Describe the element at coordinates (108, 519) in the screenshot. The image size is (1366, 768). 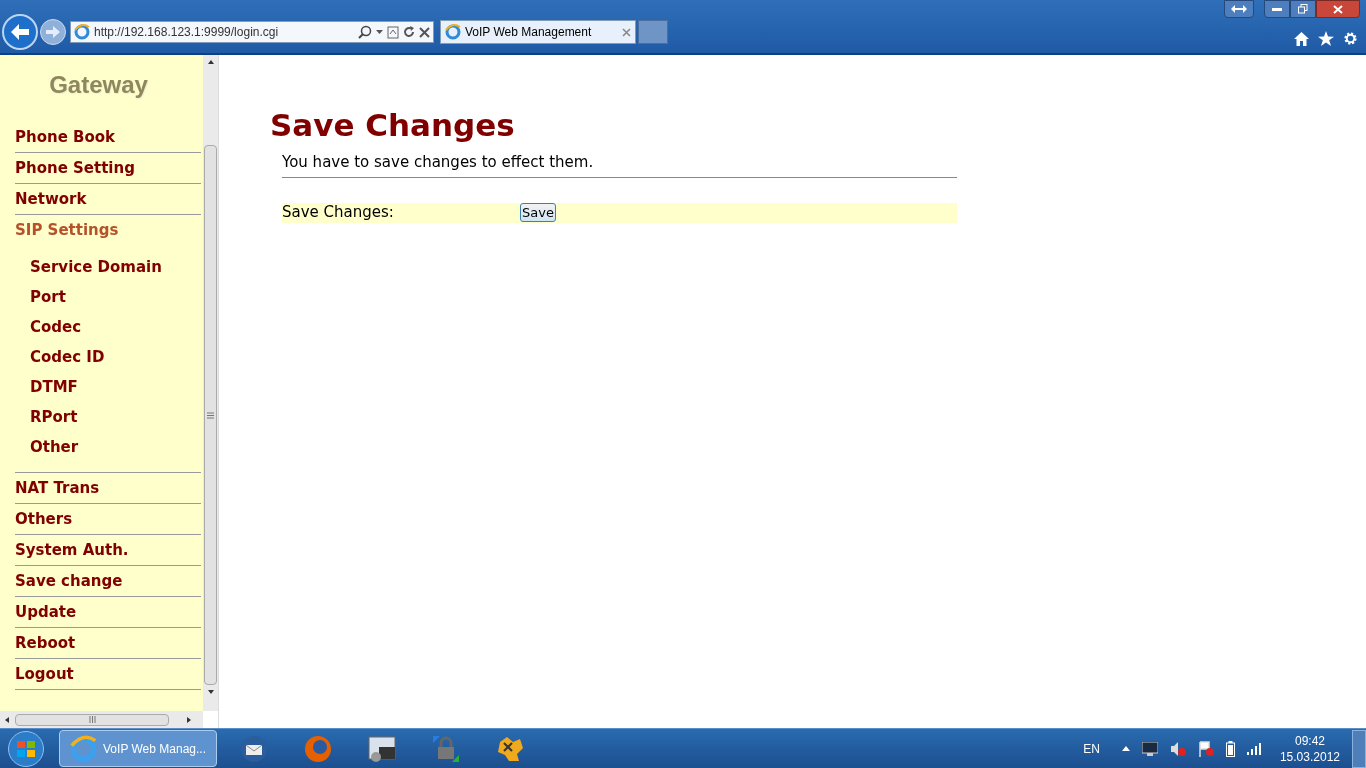
I see `menu-item: Others` at that location.